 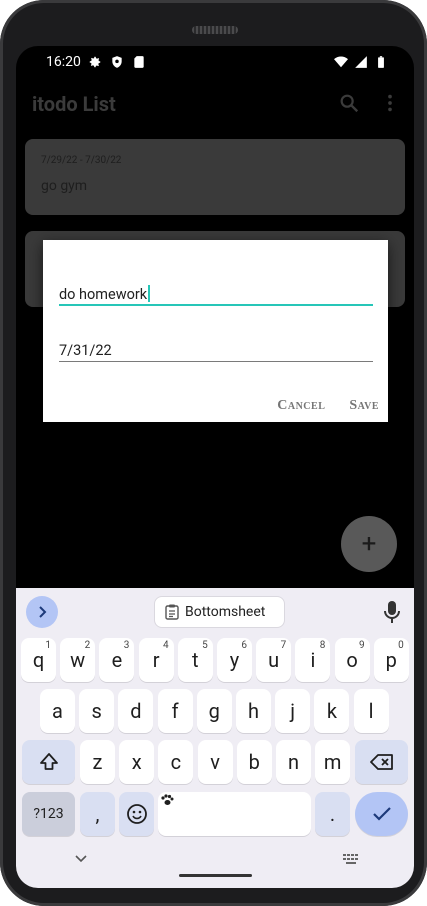 I want to click on microphone-icon, so click(x=392, y=612).